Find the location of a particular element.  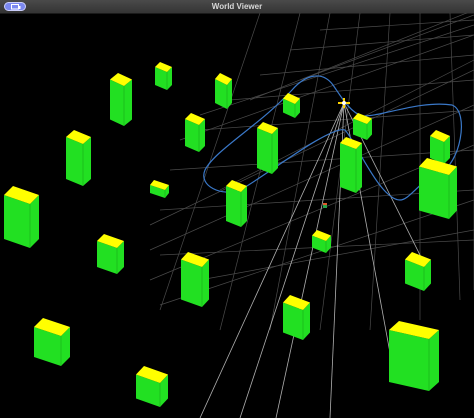

title-bar: World Viewer is located at coordinates (237, 7).